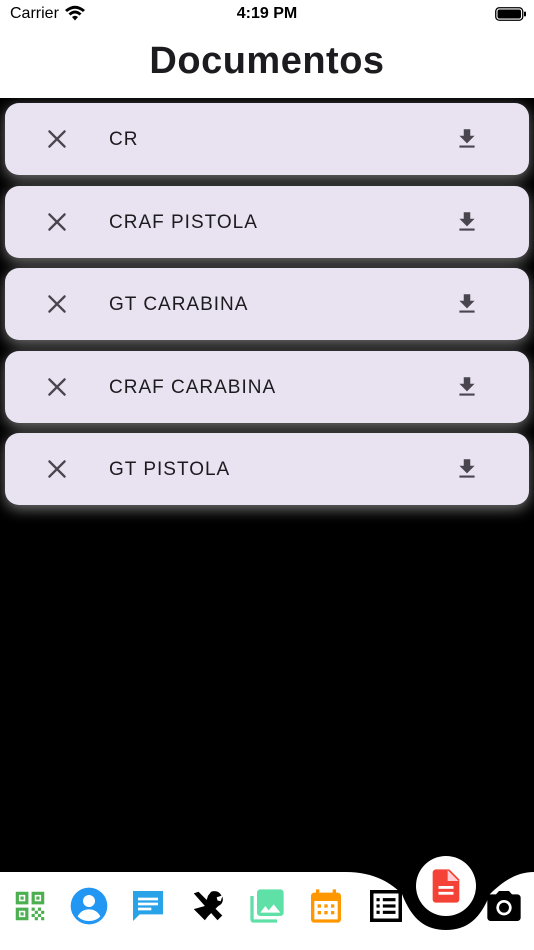 This screenshot has width=534, height=950. I want to click on camera-icon, so click(504, 906).